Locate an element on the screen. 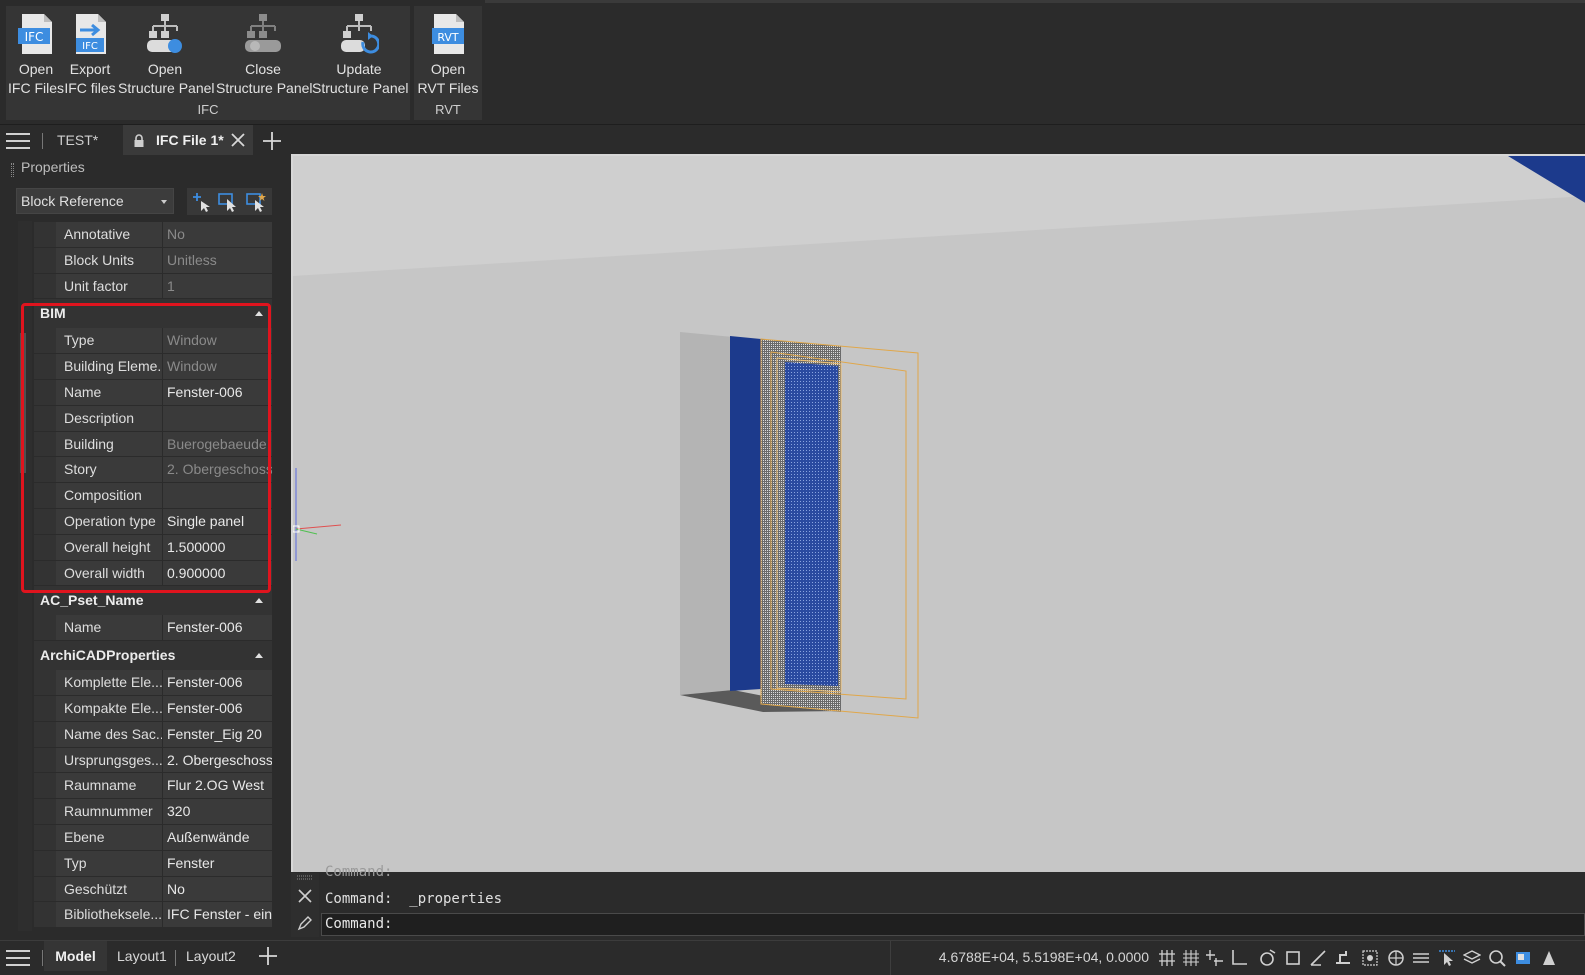 This screenshot has height=975, width=1585. open-rvt-files-button: RVT Open RVT Files is located at coordinates (448, 54).